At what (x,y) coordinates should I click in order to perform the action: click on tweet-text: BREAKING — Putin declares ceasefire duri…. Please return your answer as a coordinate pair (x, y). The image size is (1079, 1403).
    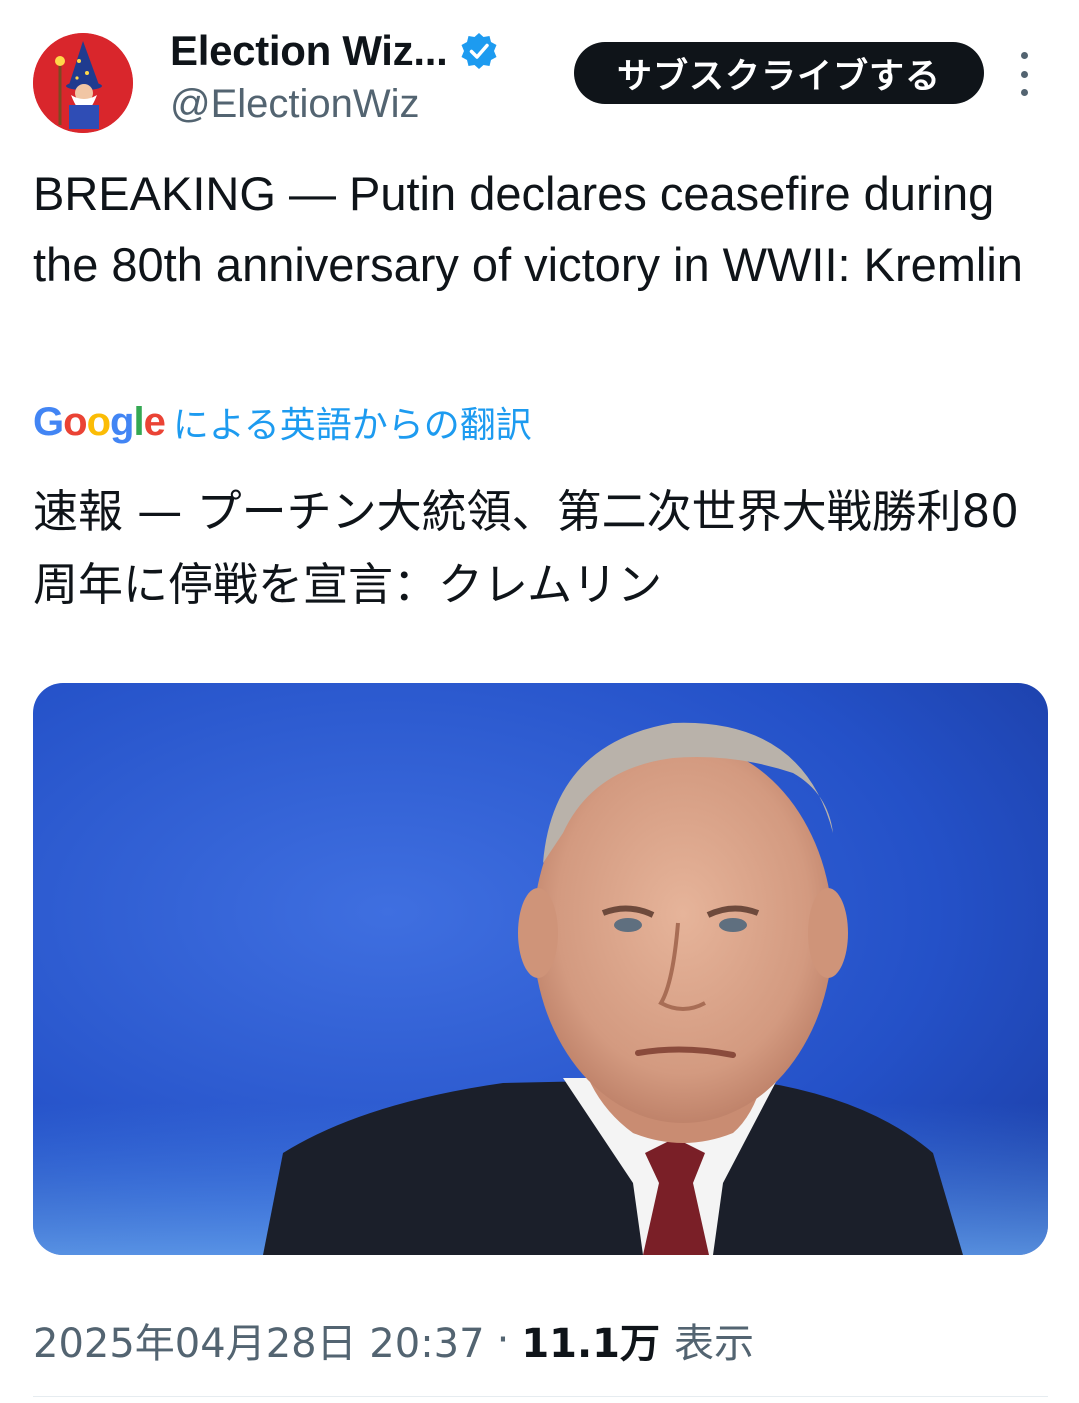
    Looking at the image, I should click on (528, 229).